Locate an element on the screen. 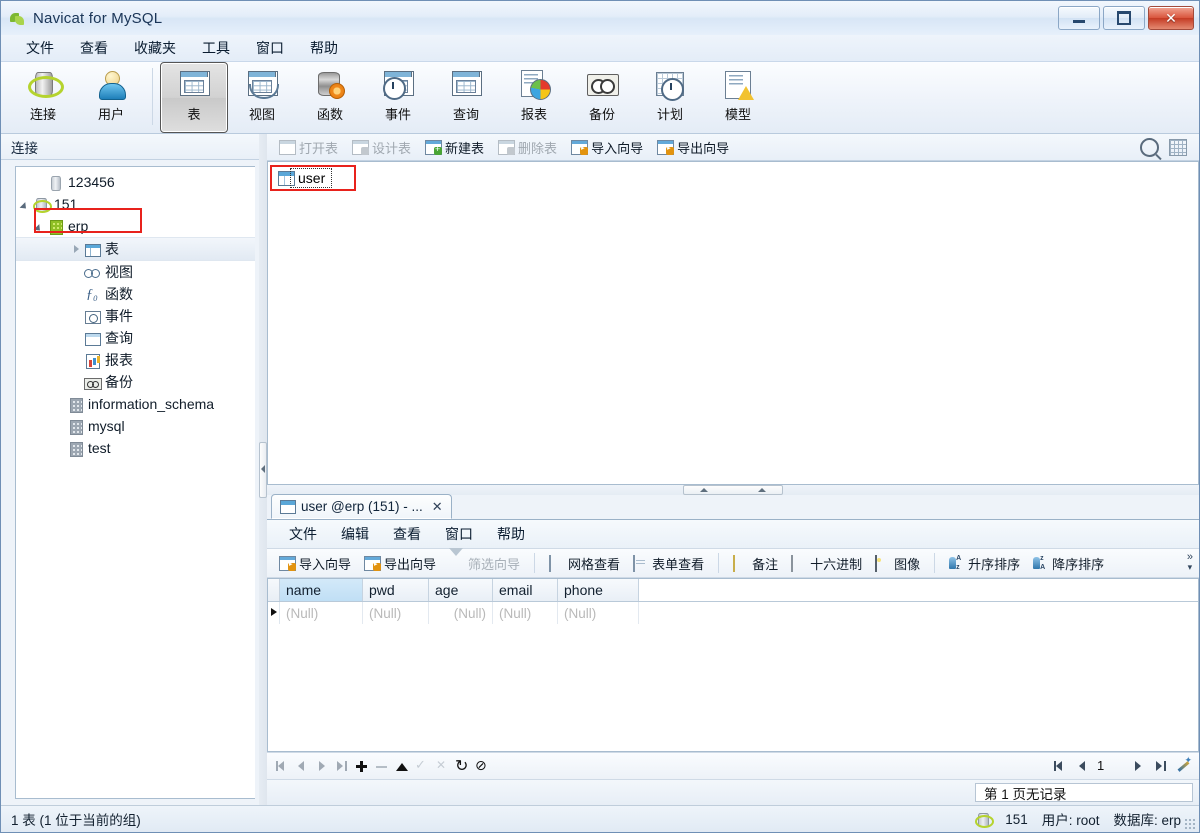  pane-splitter-grip is located at coordinates (263, 469).